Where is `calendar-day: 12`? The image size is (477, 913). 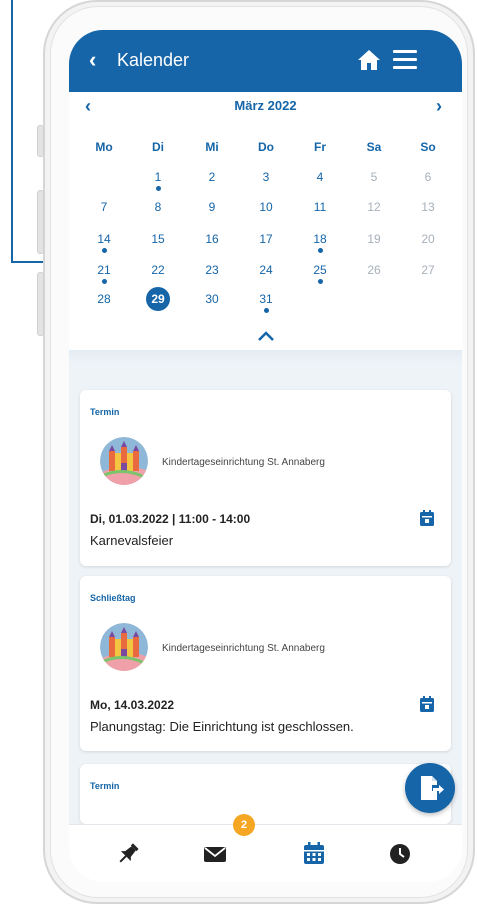 calendar-day: 12 is located at coordinates (374, 207).